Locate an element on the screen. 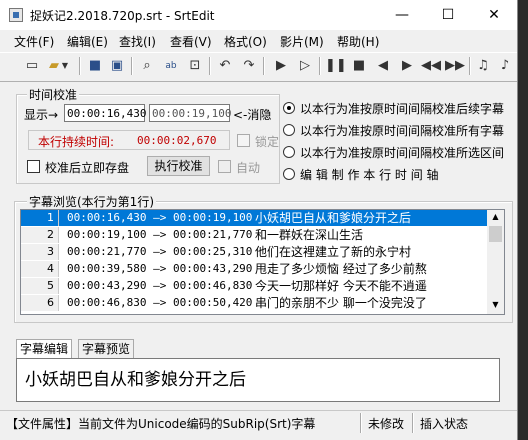 Image resolution: width=528 pixels, height=440 pixels. row-times: 00:00:46,830 —> 00:00:50,420 is located at coordinates (160, 302).